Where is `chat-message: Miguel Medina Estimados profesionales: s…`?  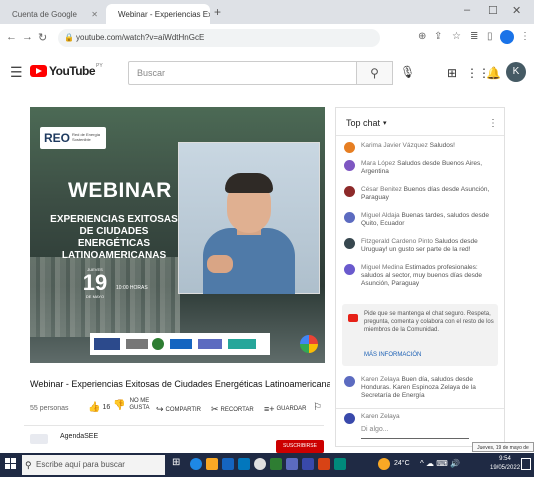
chat-message: Miguel Medina Estimados profesionales: s… is located at coordinates (419, 276).